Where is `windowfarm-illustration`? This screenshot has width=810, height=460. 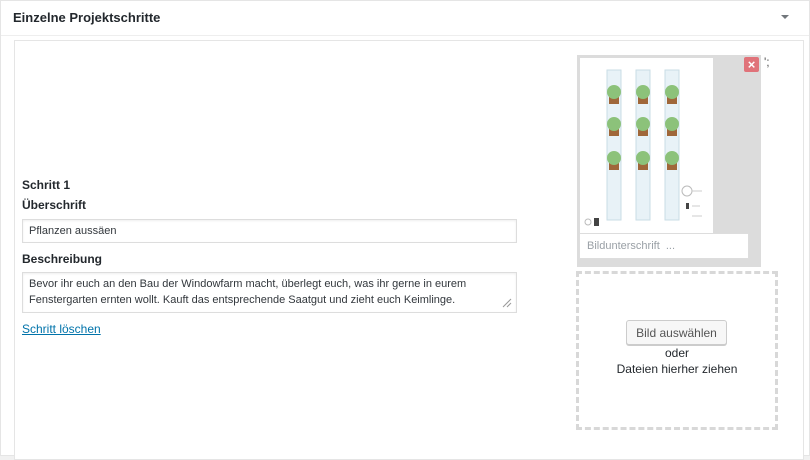 windowfarm-illustration is located at coordinates (646, 145).